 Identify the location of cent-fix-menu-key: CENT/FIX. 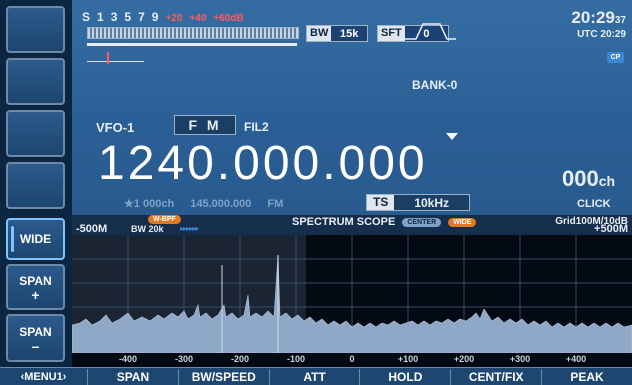
(497, 376).